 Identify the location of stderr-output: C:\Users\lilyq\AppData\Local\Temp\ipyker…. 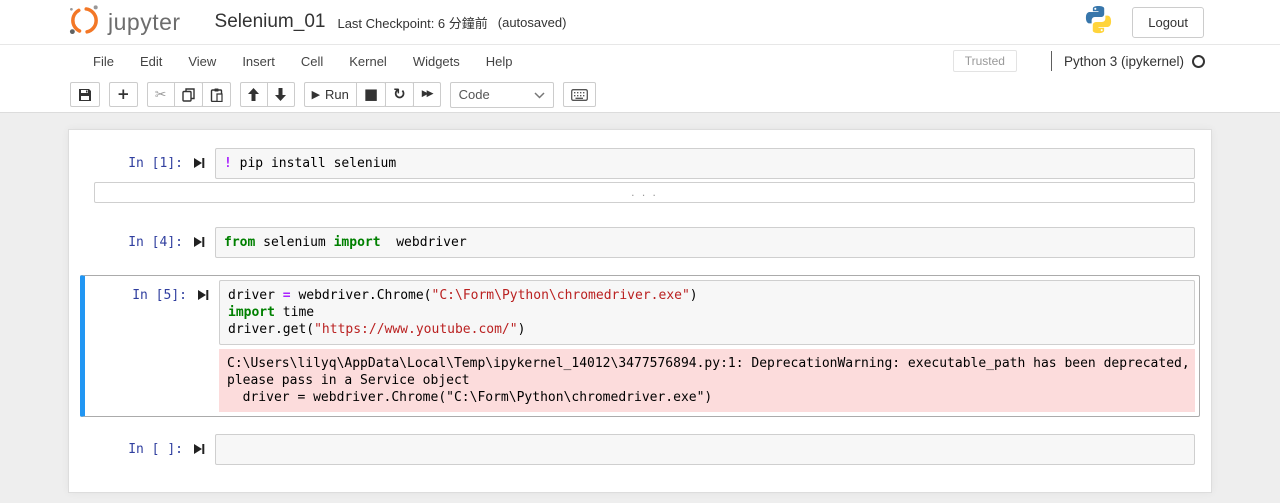
(707, 380).